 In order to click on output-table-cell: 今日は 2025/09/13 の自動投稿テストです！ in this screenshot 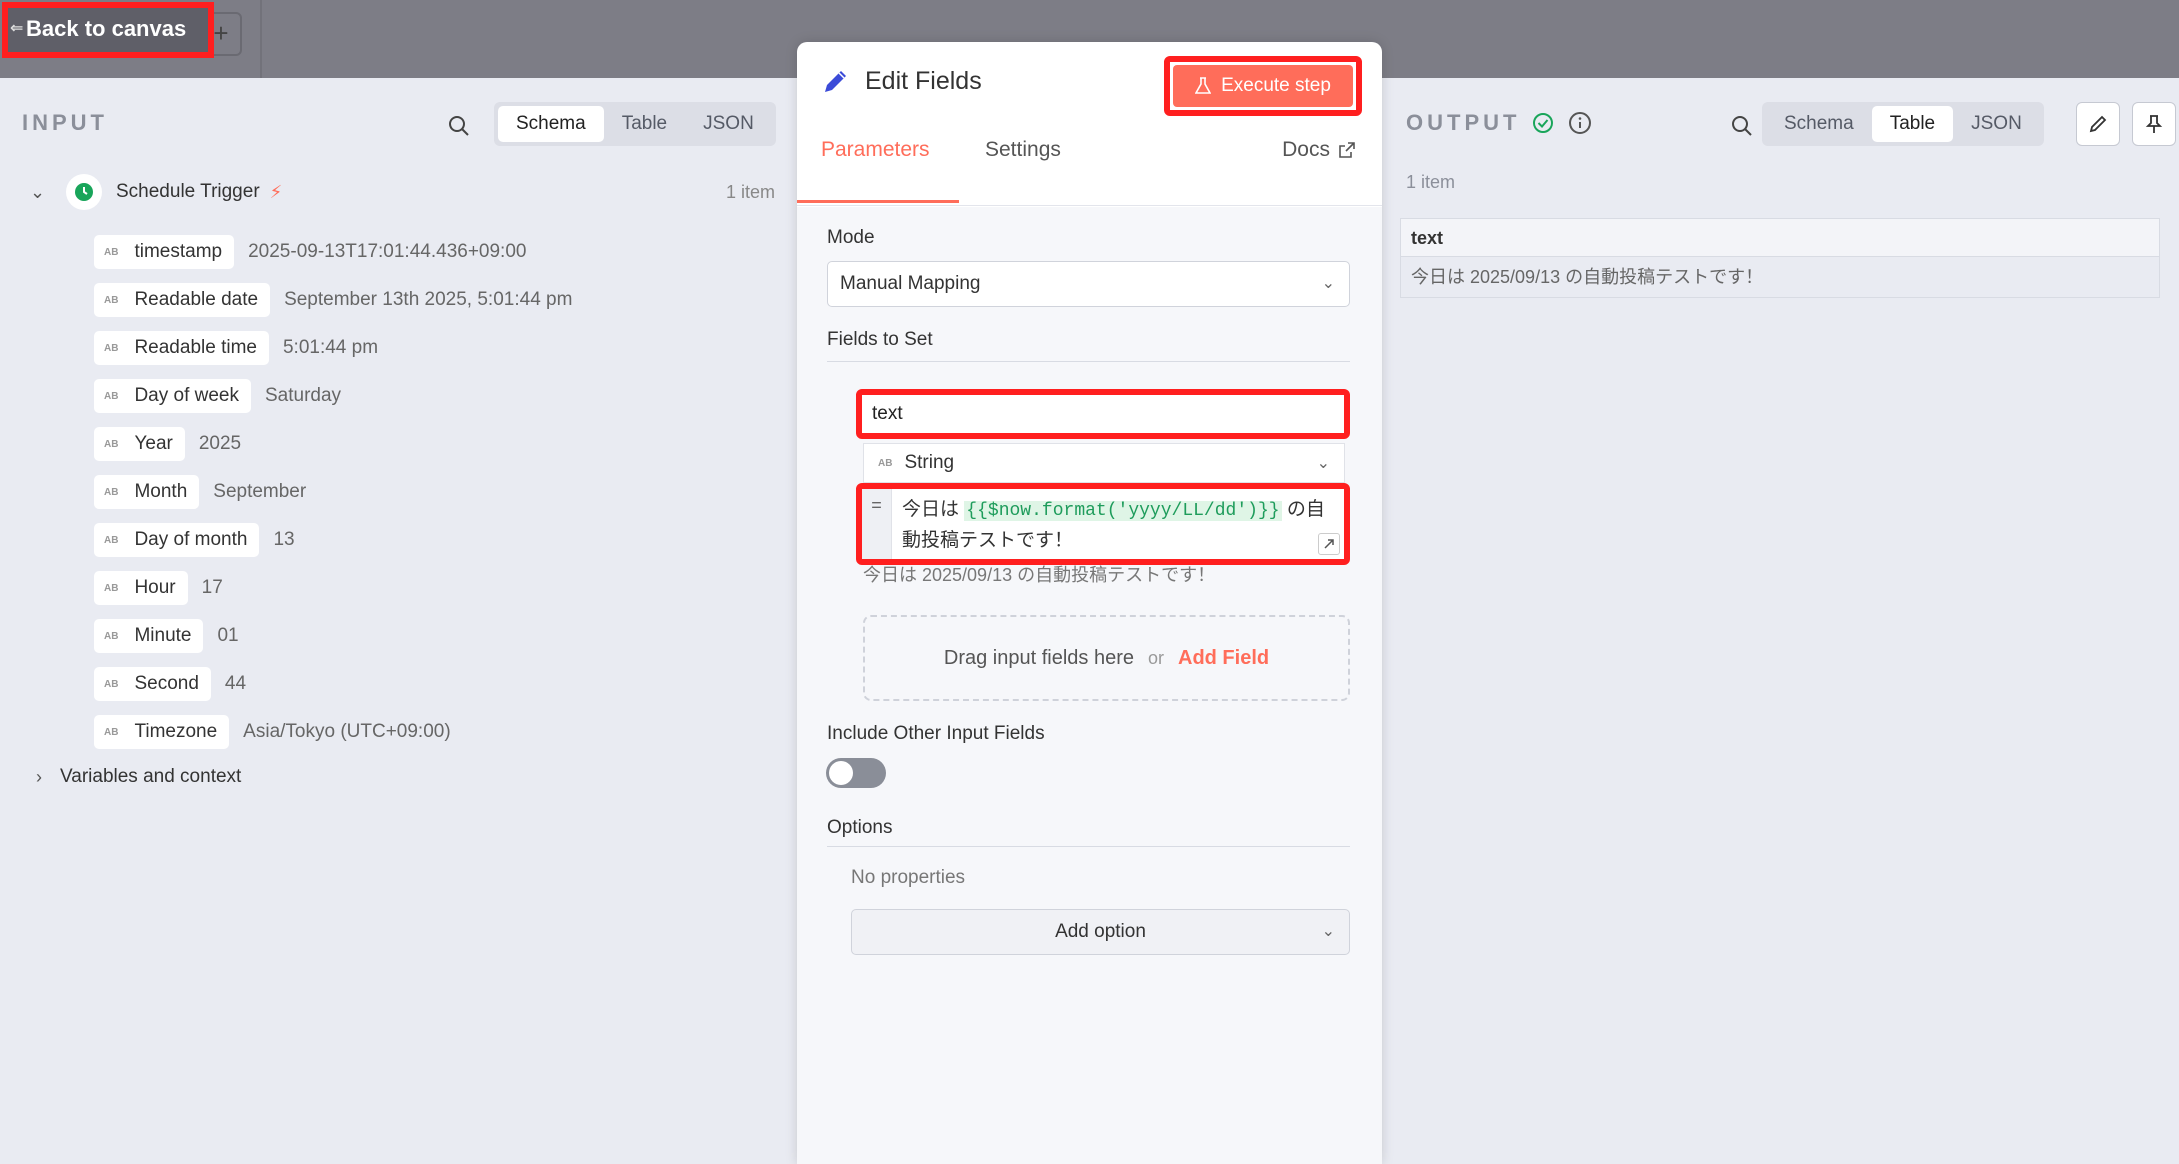, I will do `click(1780, 277)`.